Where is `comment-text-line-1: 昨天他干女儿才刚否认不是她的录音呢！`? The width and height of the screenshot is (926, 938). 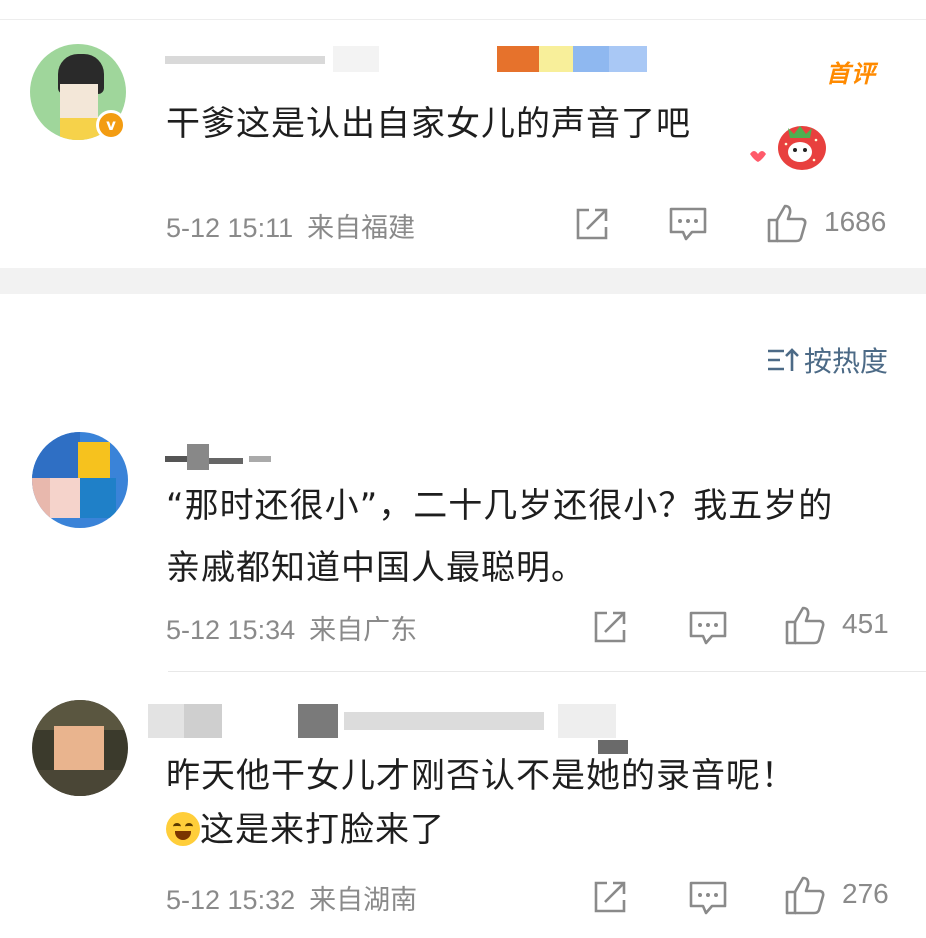
comment-text-line-1: 昨天他干女儿才刚否认不是她的录音呢！ is located at coordinates (481, 776).